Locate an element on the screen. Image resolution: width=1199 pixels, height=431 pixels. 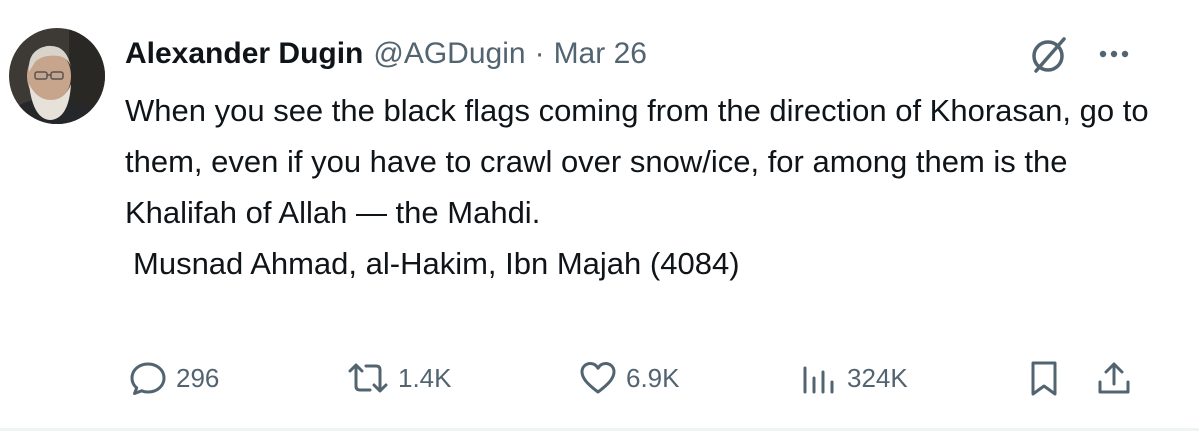
heart-icon is located at coordinates (598, 378).